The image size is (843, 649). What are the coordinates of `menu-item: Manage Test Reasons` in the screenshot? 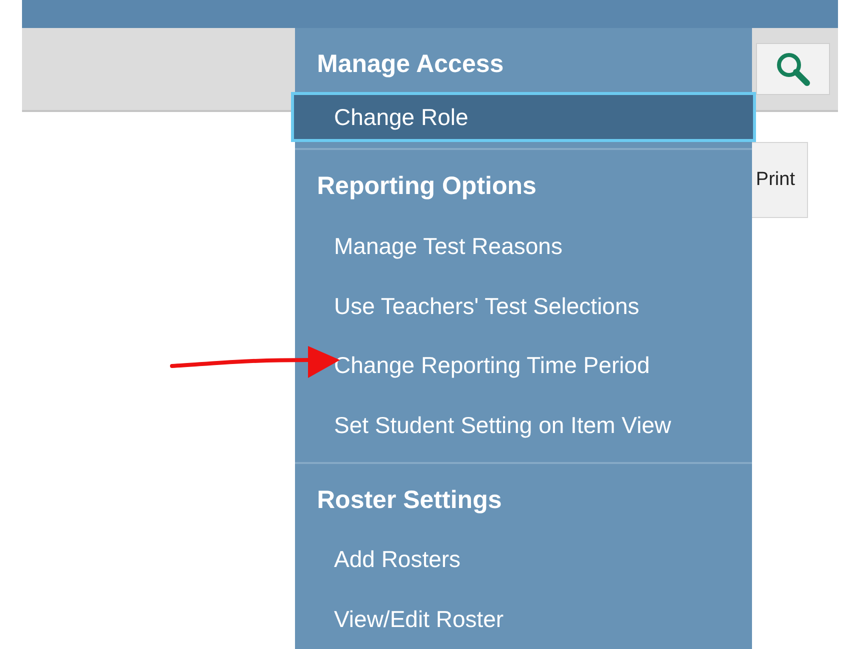 It's located at (523, 246).